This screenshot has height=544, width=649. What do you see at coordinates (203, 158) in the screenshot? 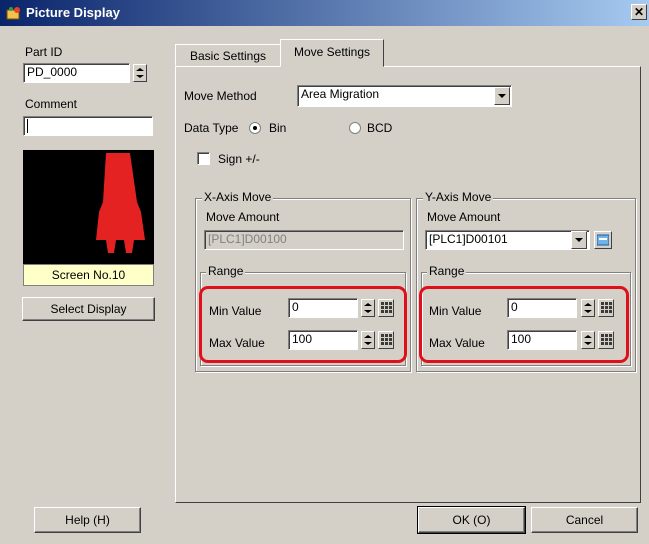
I see `sign-checkbox` at bounding box center [203, 158].